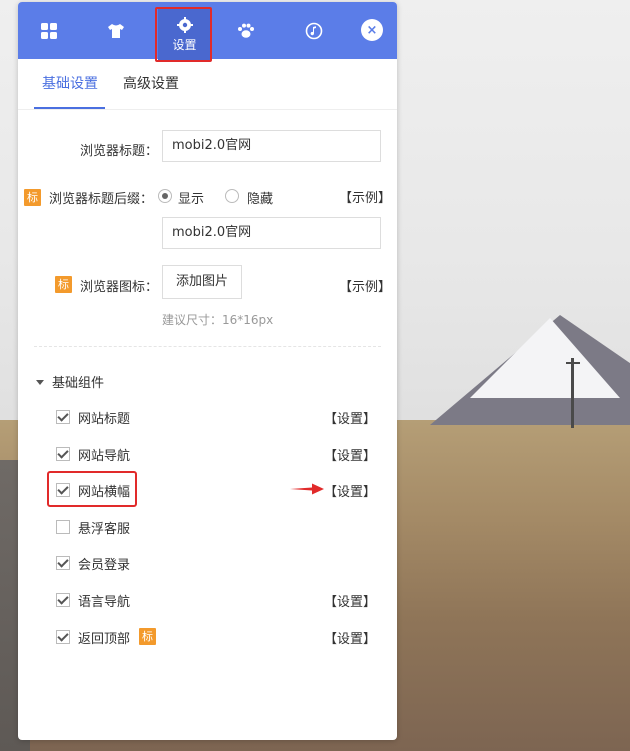  What do you see at coordinates (151, 84) in the screenshot?
I see `tab-advanced-settings: 高级设置` at bounding box center [151, 84].